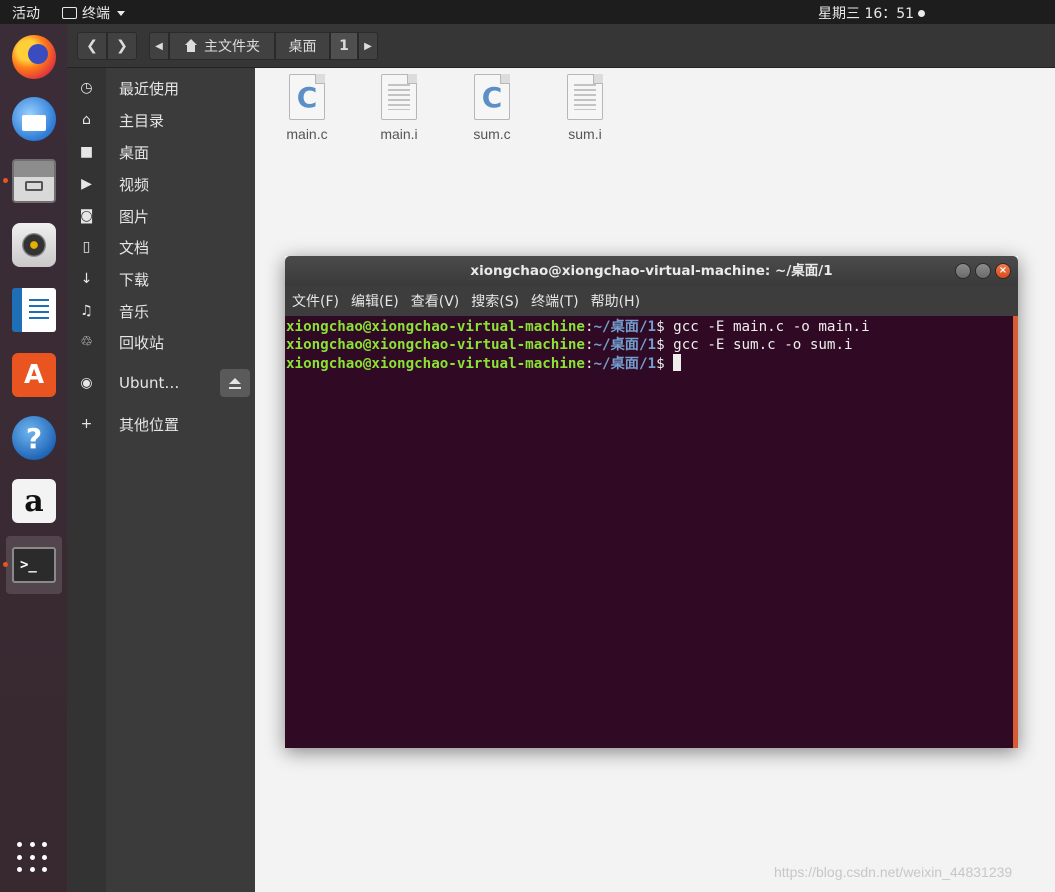  I want to click on sidebar-item-7: ♫ 音乐, so click(161, 311).